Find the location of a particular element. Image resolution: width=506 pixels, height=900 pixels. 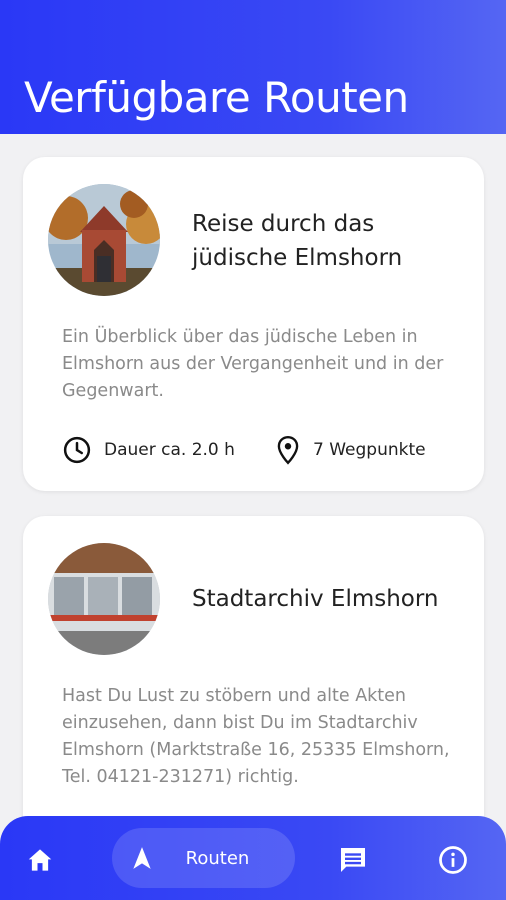

route-duration: Dauer ca. 2.0 h is located at coordinates (148, 450).